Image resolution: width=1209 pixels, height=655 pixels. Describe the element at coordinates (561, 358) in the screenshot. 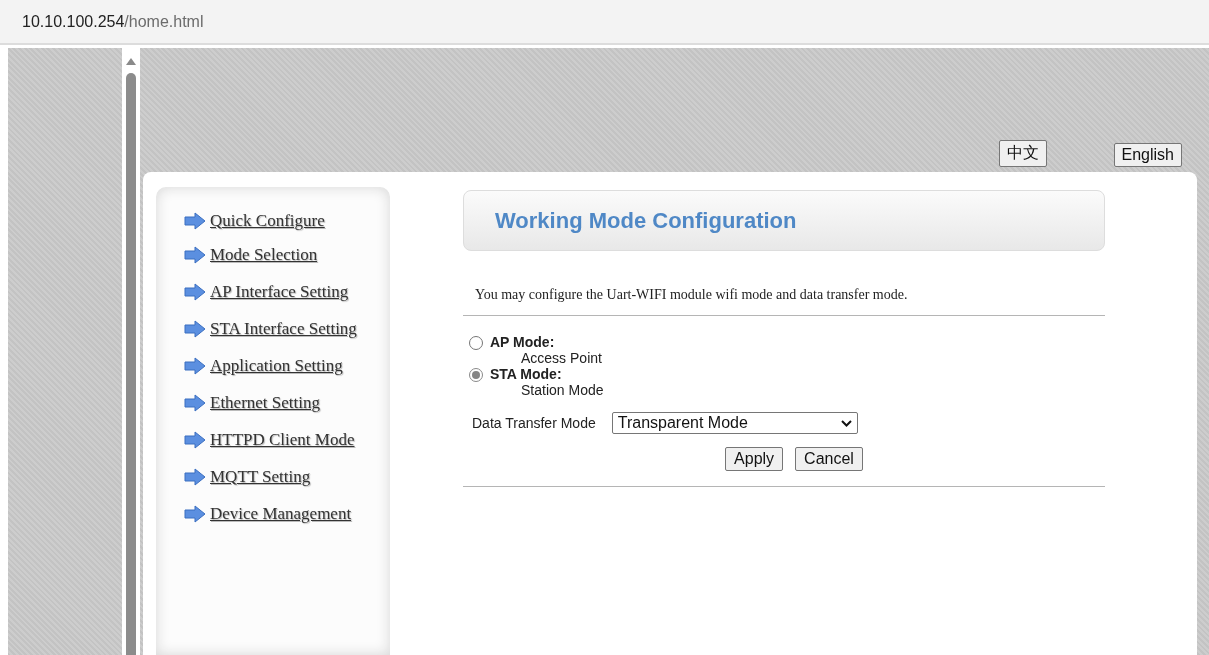

I see `option-description: Access Point` at that location.